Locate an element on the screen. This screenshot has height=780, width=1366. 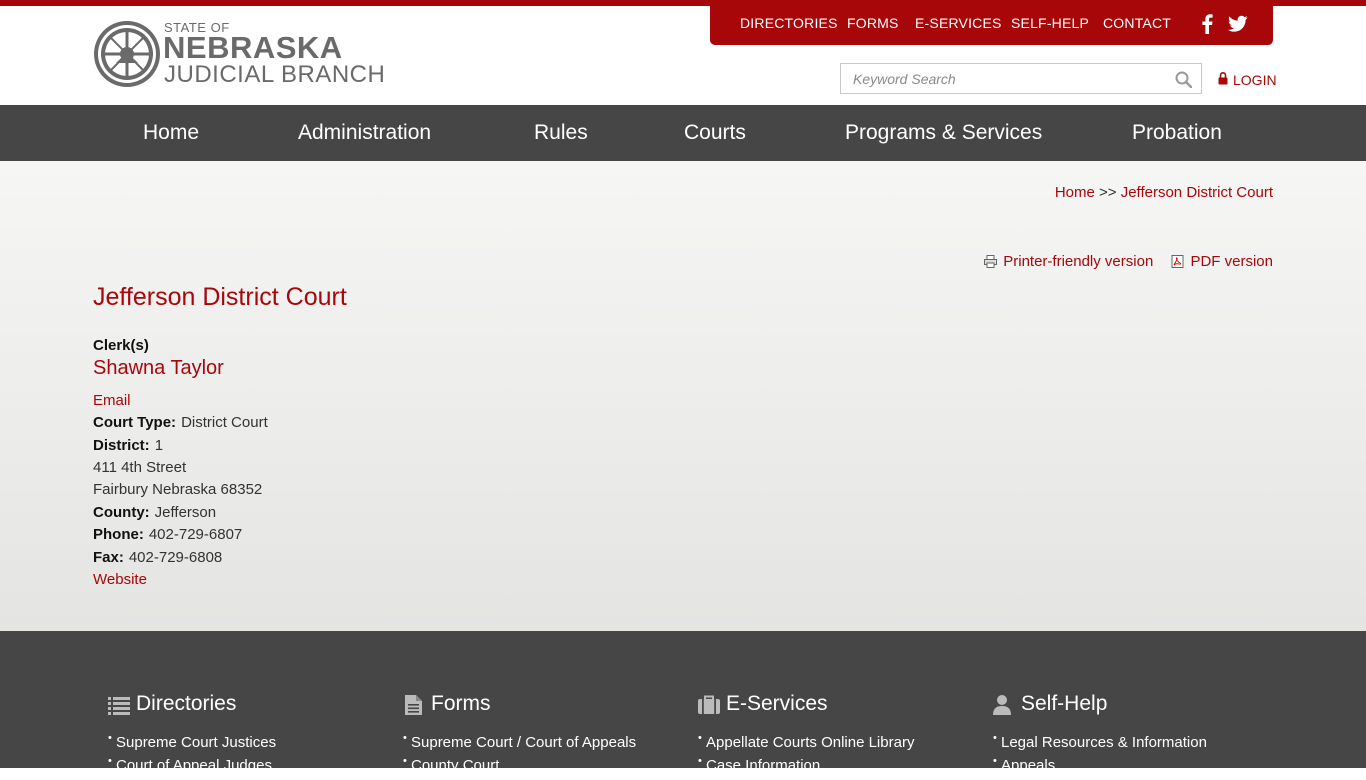
util-nav-contact: CONTACT is located at coordinates (1137, 23).